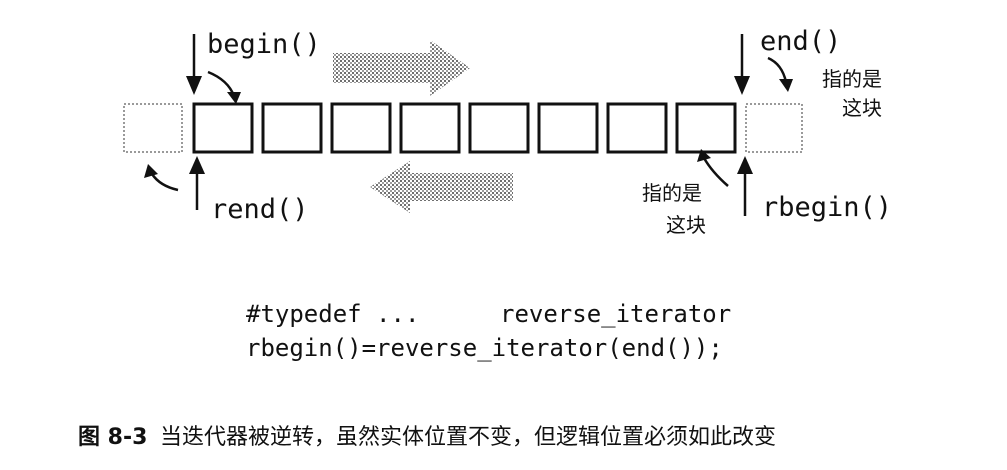 The height and width of the screenshot is (470, 1007). I want to click on rend-pointer-arrow, so click(197, 183).